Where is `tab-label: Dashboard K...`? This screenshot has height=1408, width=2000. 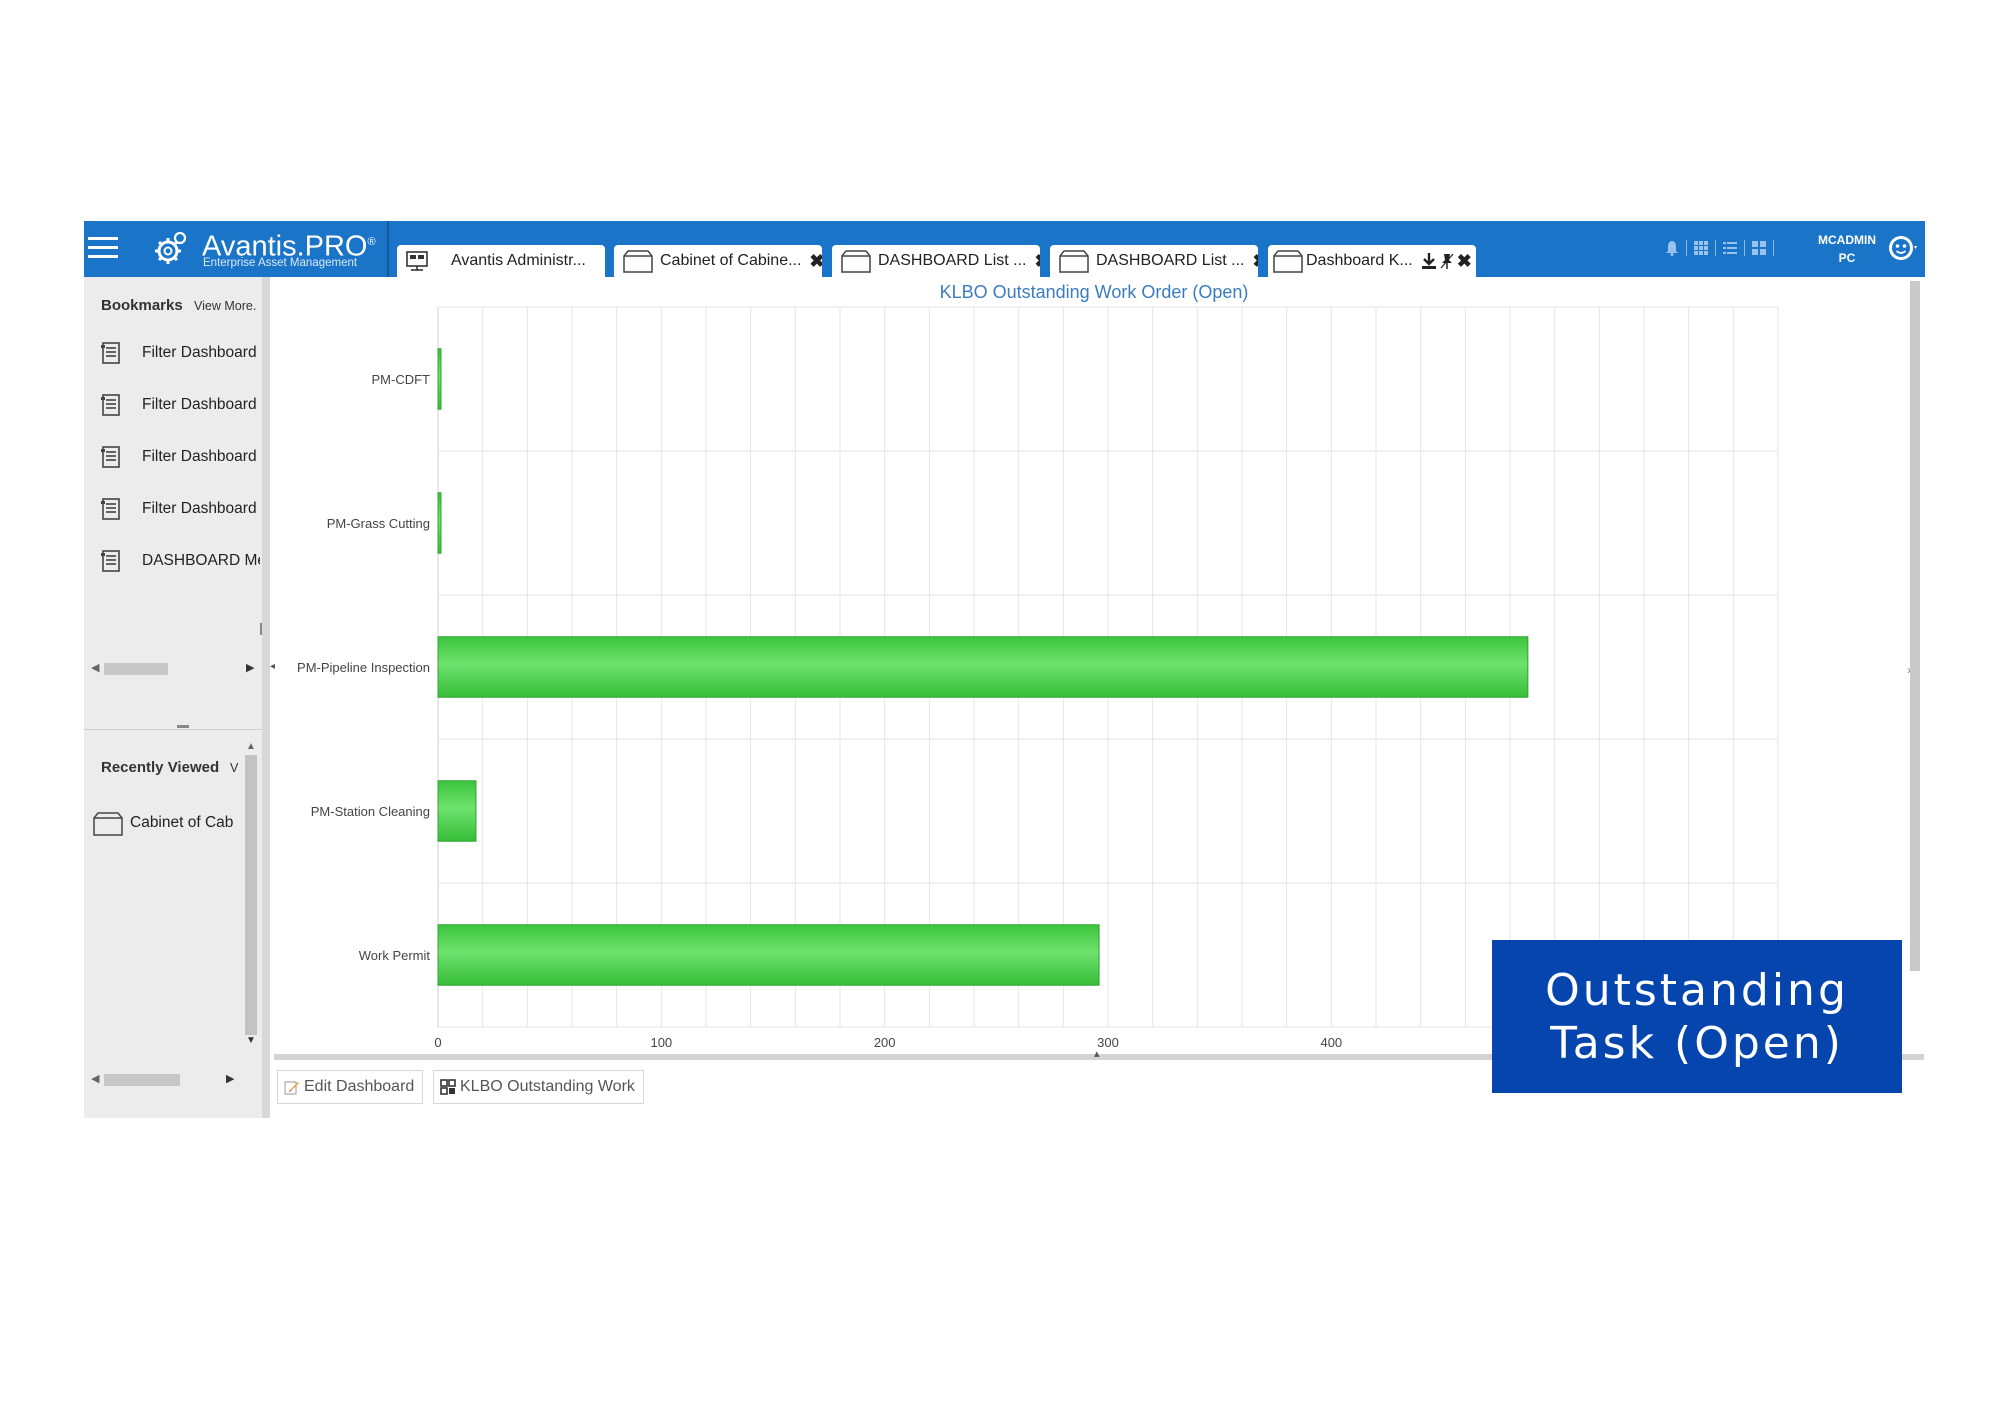 tab-label: Dashboard K... is located at coordinates (1359, 260).